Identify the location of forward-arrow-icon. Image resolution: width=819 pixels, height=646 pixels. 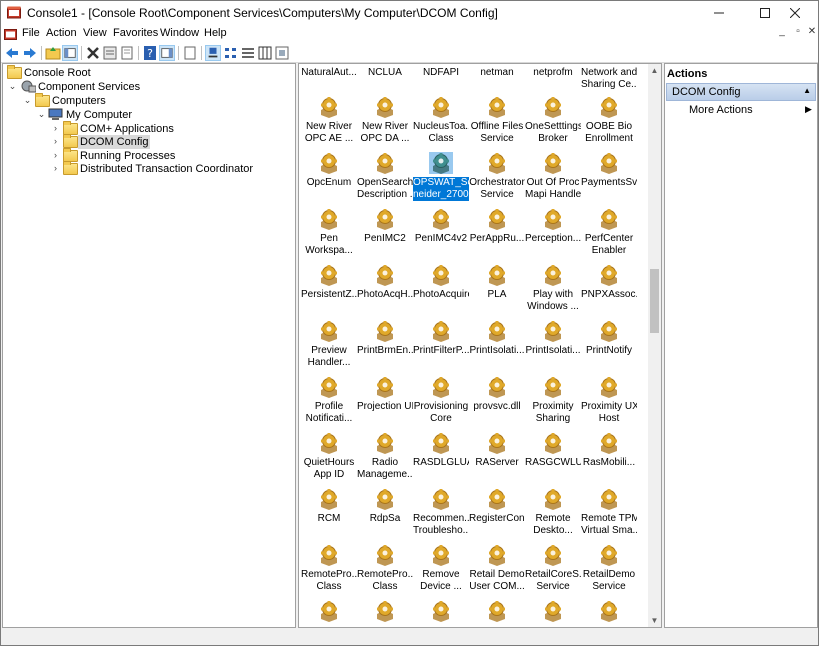
(30, 53).